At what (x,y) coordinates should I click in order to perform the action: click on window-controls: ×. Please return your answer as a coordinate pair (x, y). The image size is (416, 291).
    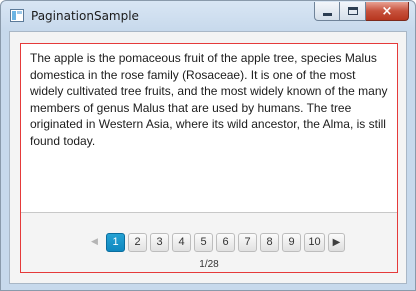
    Looking at the image, I should click on (361, 11).